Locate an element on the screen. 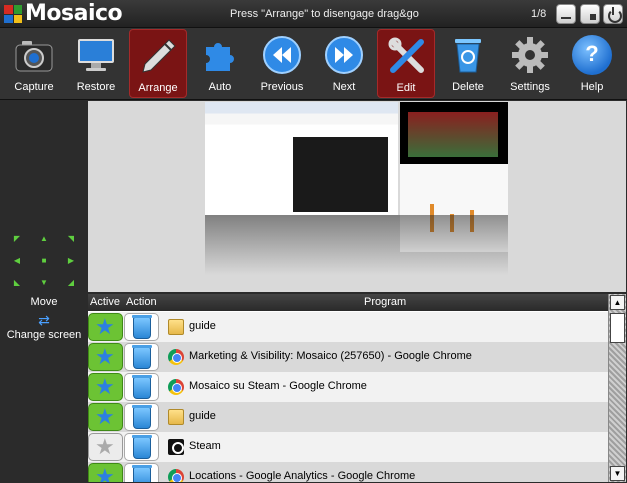  camera-icon is located at coordinates (34, 55).